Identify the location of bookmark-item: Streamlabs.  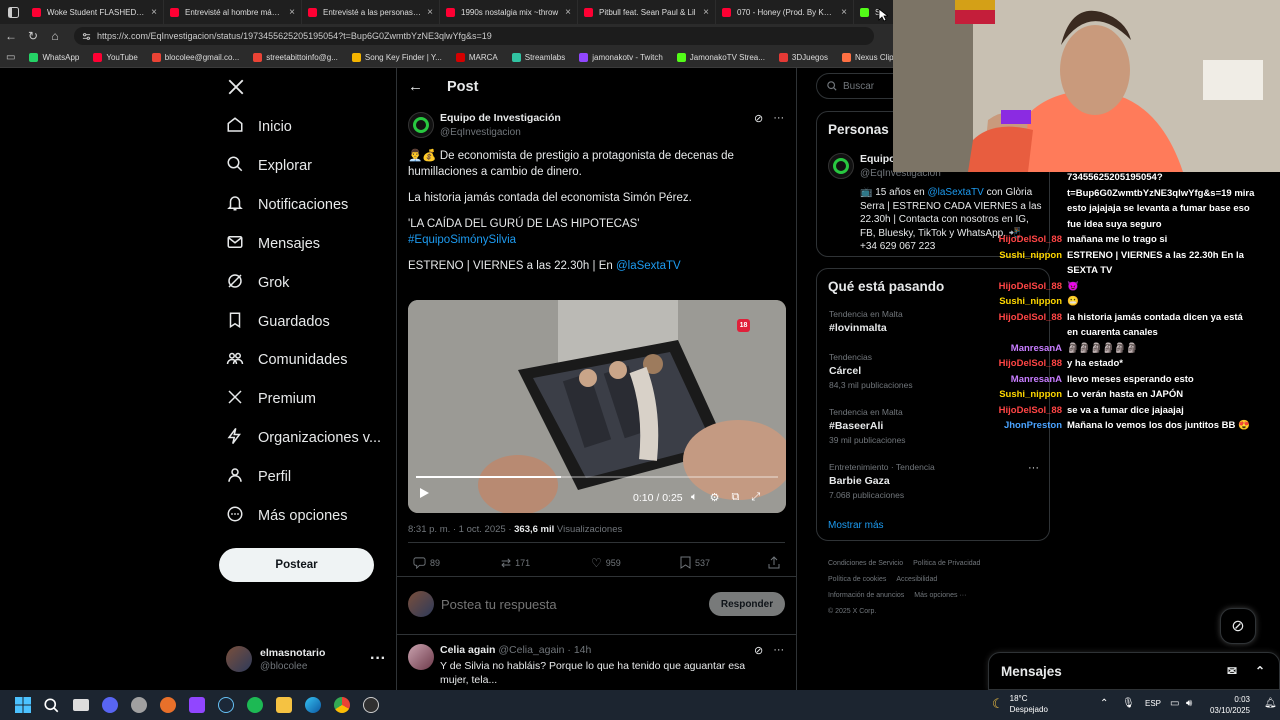
(538, 57).